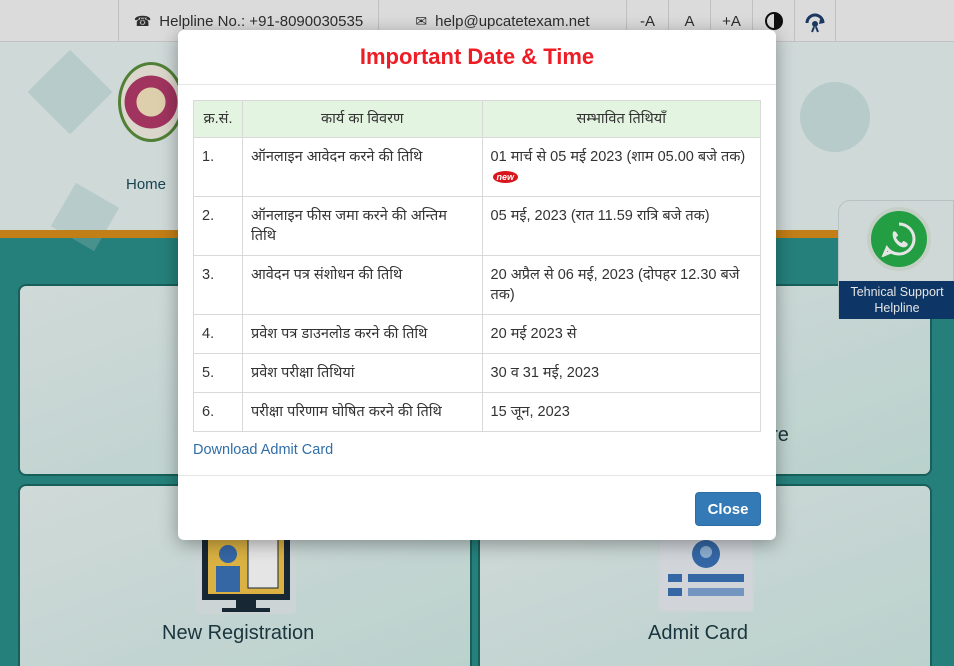 Image resolution: width=954 pixels, height=666 pixels. Describe the element at coordinates (362, 119) in the screenshot. I see `header-description: कार्य का विवरण` at that location.